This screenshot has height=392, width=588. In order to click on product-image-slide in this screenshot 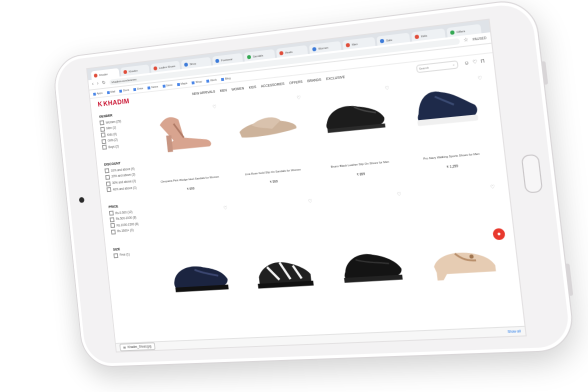, I will do `click(268, 123)`.